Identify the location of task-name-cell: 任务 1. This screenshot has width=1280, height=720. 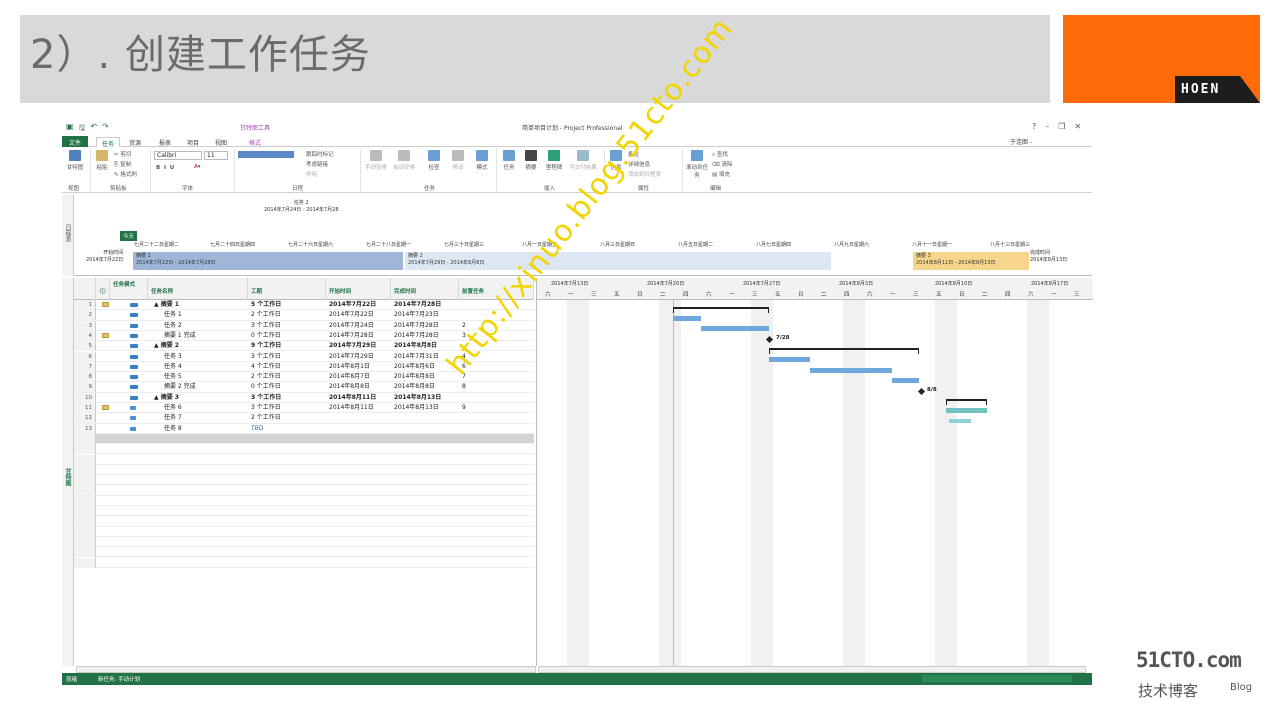
(198, 315).